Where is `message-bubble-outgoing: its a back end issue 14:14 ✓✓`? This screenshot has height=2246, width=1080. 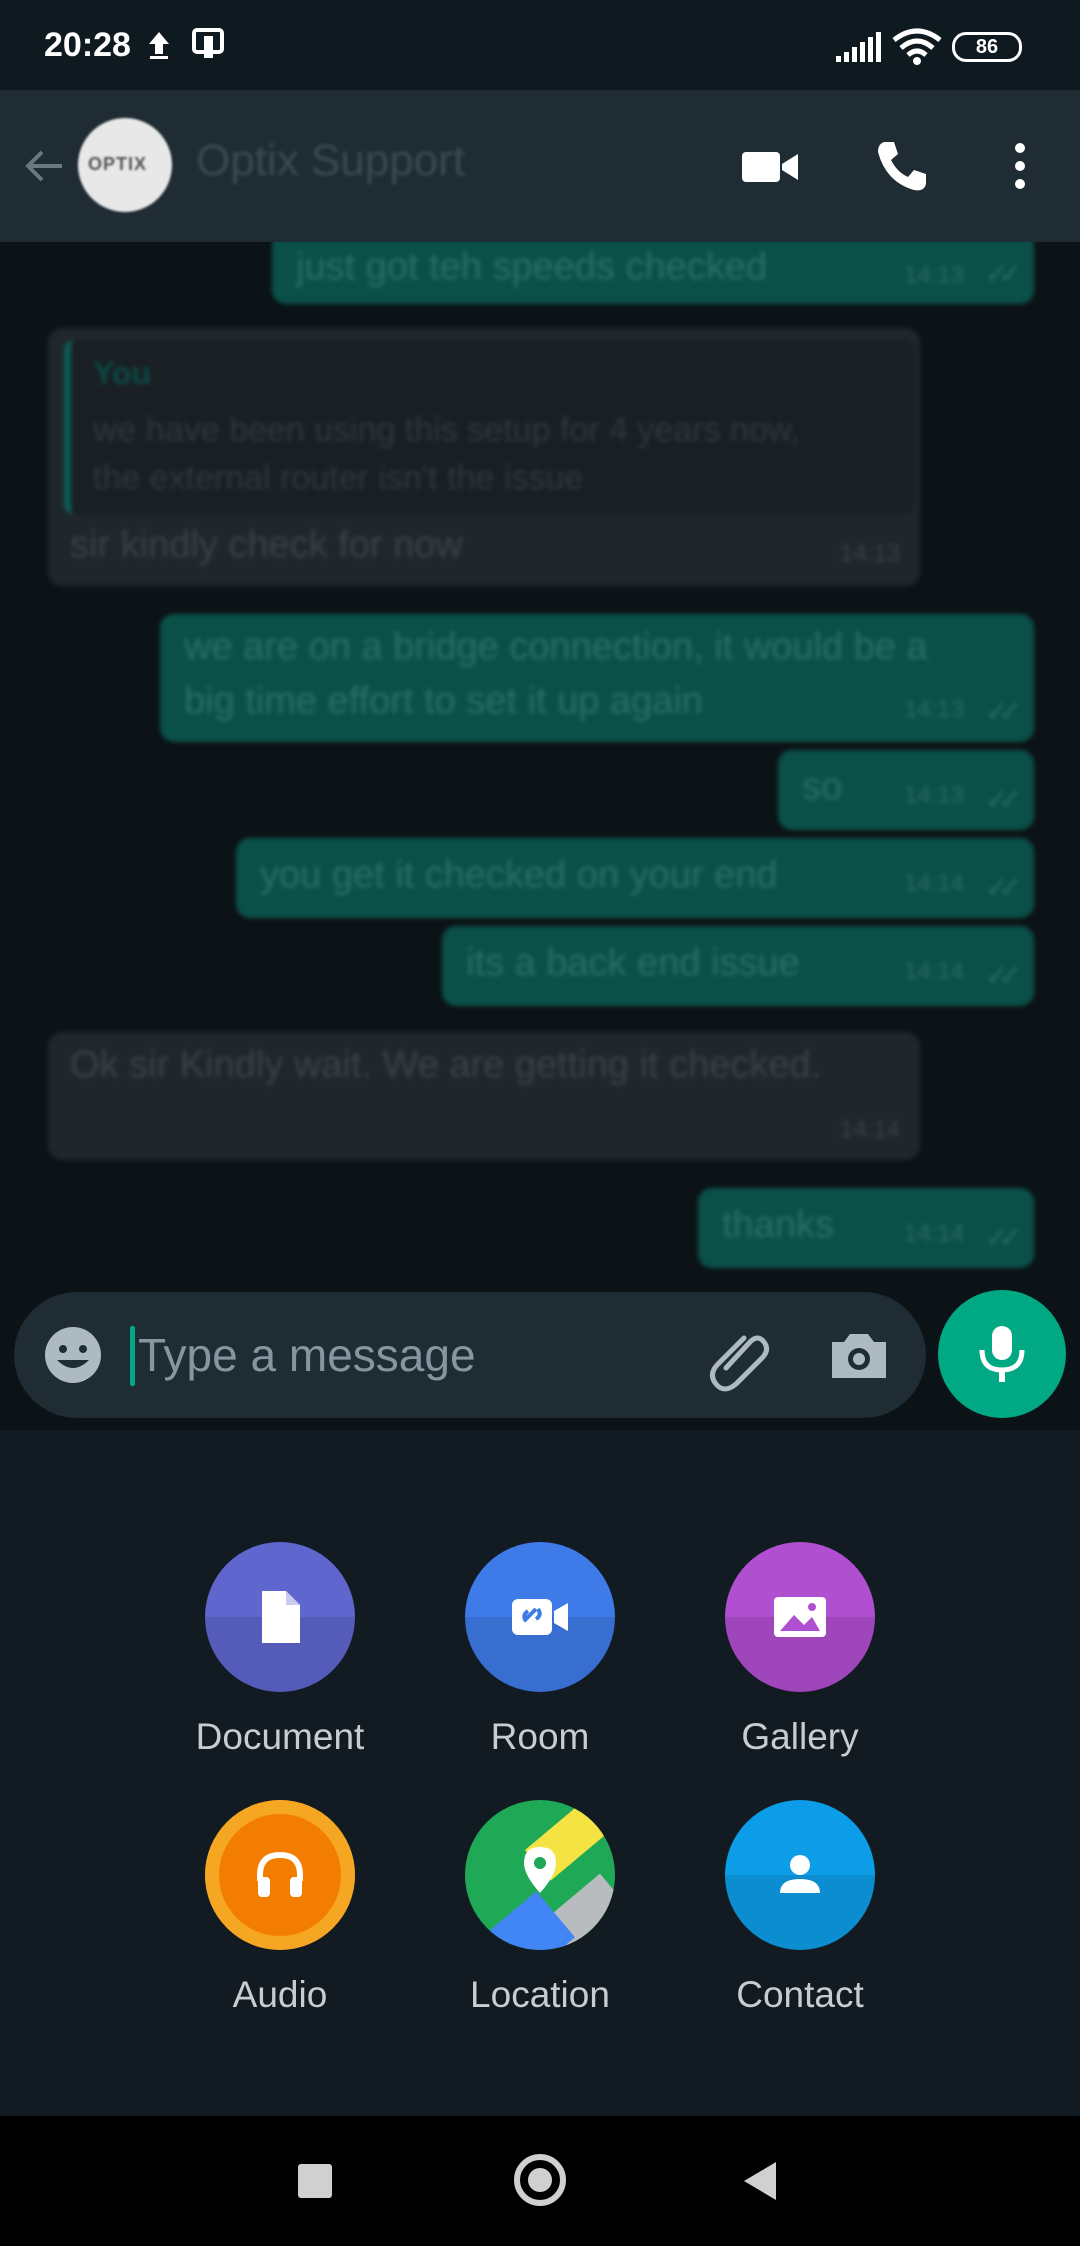
message-bubble-outgoing: its a back end issue 14:14 ✓✓ is located at coordinates (738, 966).